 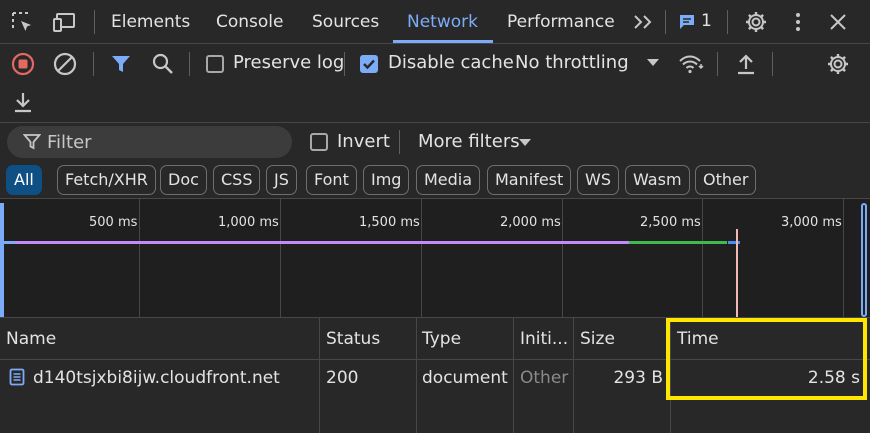 I want to click on timing-bar-download, so click(x=678, y=242).